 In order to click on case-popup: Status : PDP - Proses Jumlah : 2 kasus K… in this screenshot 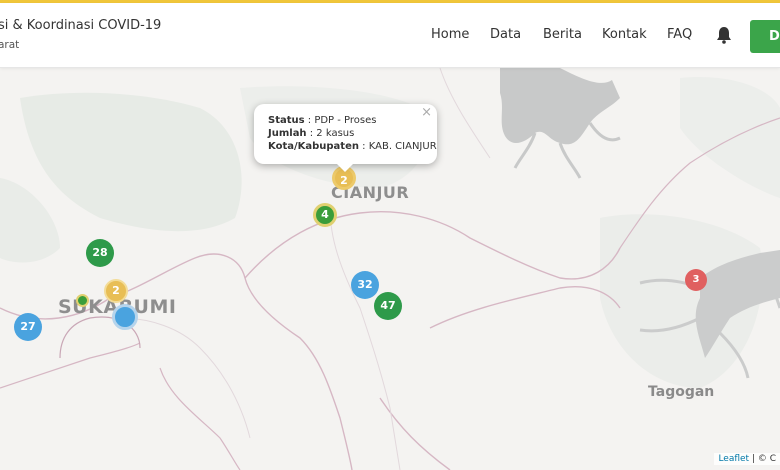, I will do `click(345, 134)`.